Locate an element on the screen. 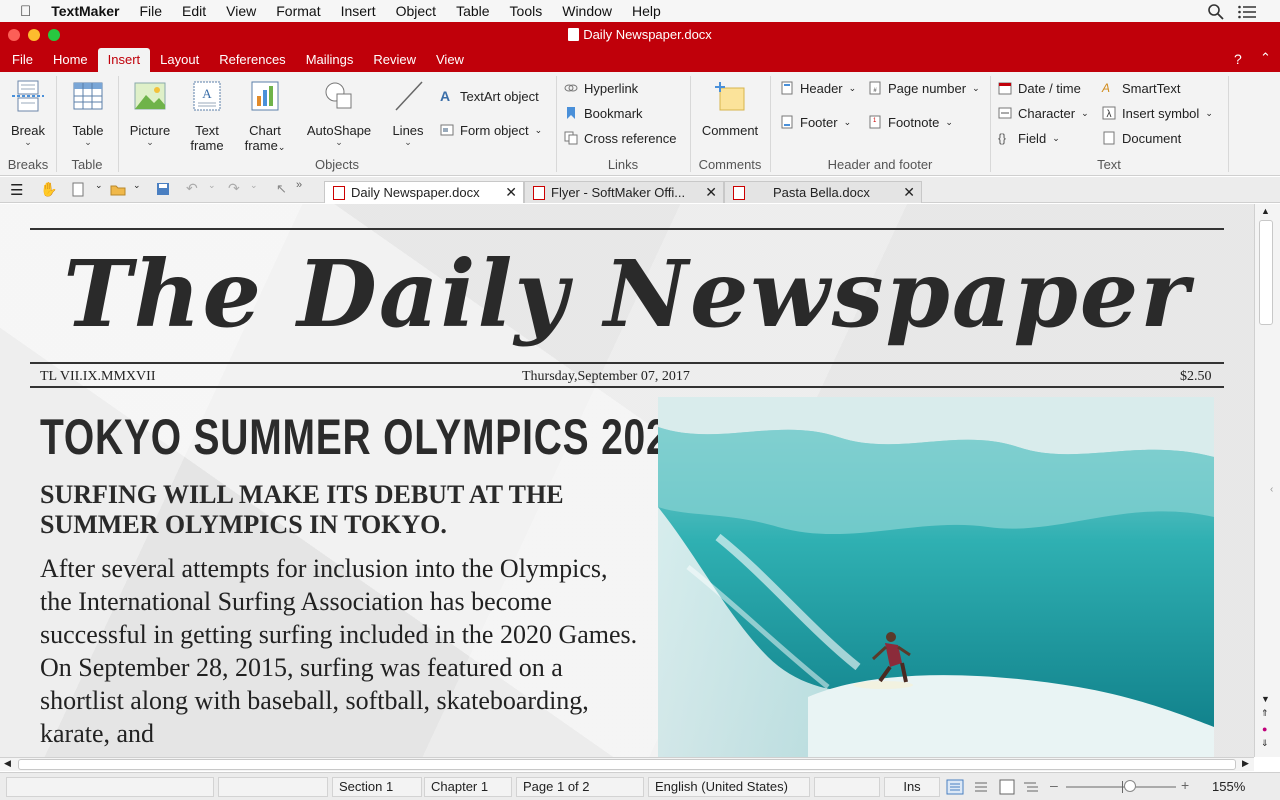  date-time-button: Date / time is located at coordinates (1039, 88).